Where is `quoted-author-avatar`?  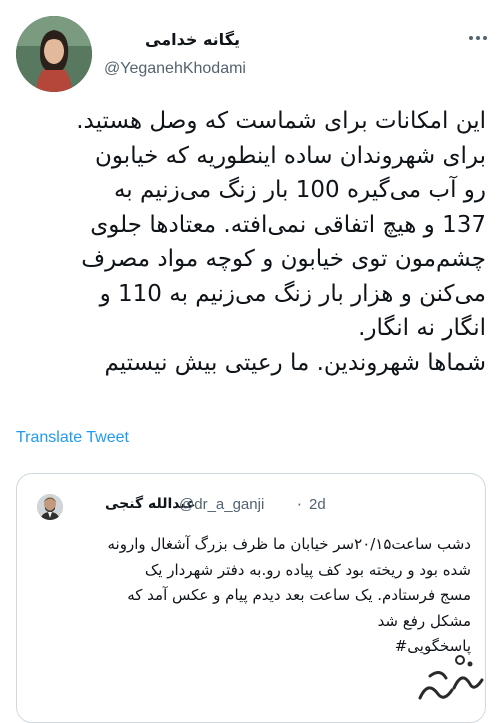 quoted-author-avatar is located at coordinates (50, 507).